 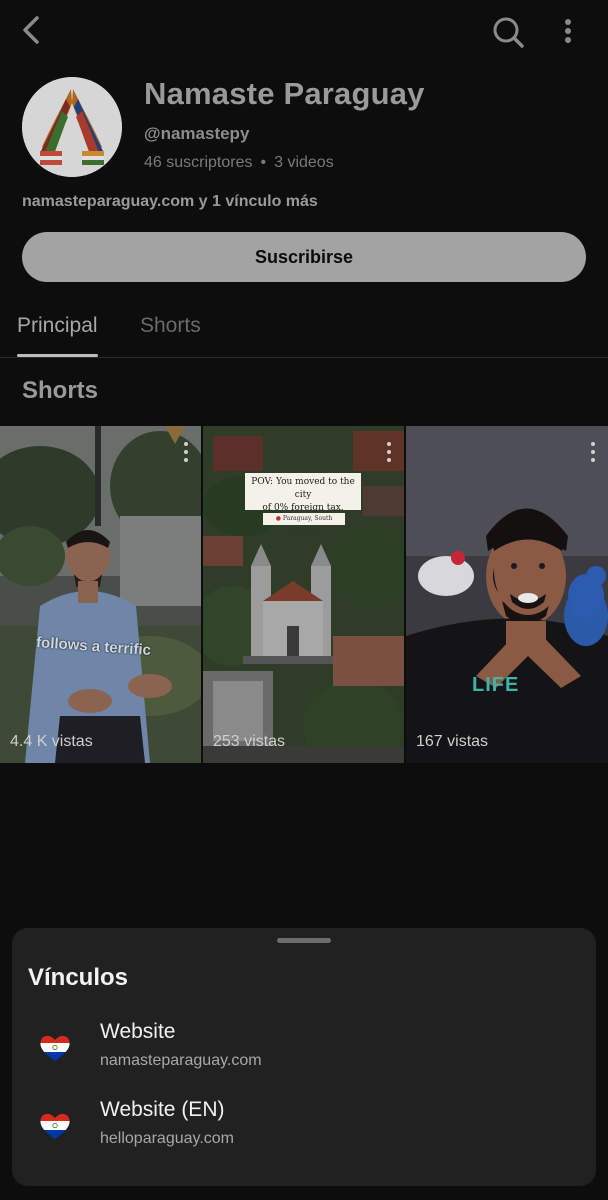 What do you see at coordinates (304, 940) in the screenshot?
I see `sheet-drag-handle` at bounding box center [304, 940].